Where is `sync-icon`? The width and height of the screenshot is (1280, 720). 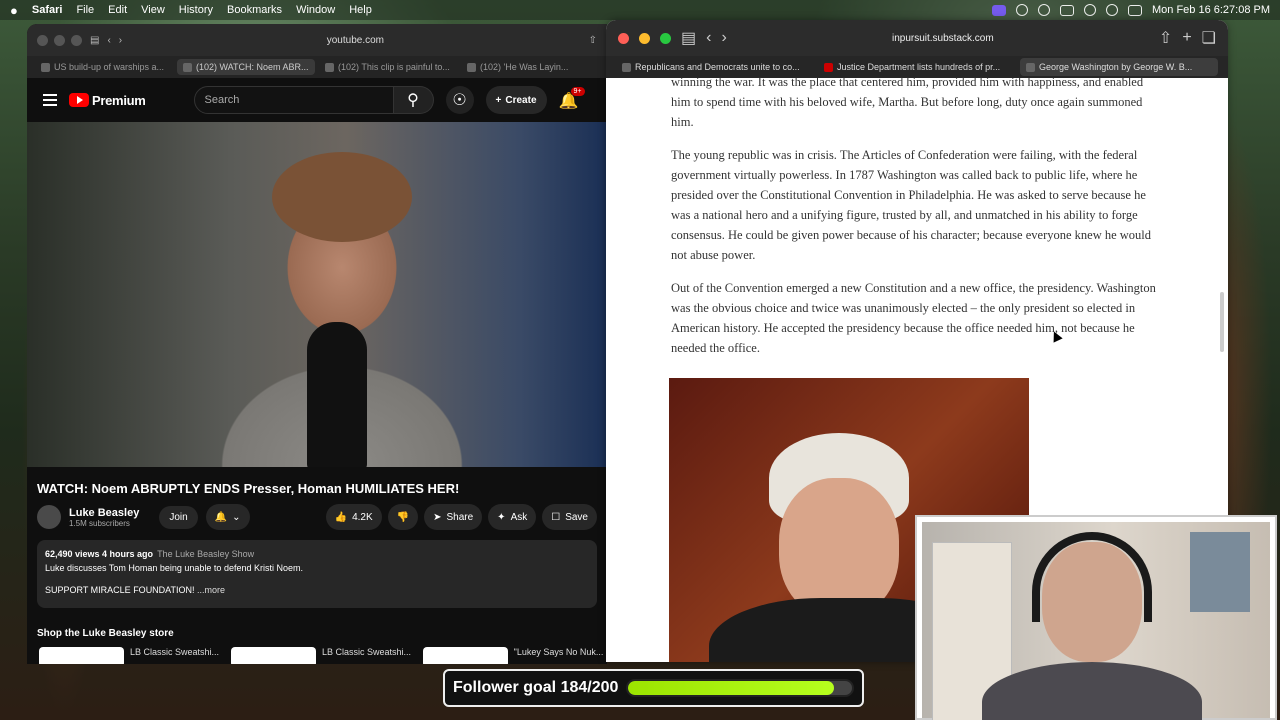
sync-icon is located at coordinates (1043, 10).